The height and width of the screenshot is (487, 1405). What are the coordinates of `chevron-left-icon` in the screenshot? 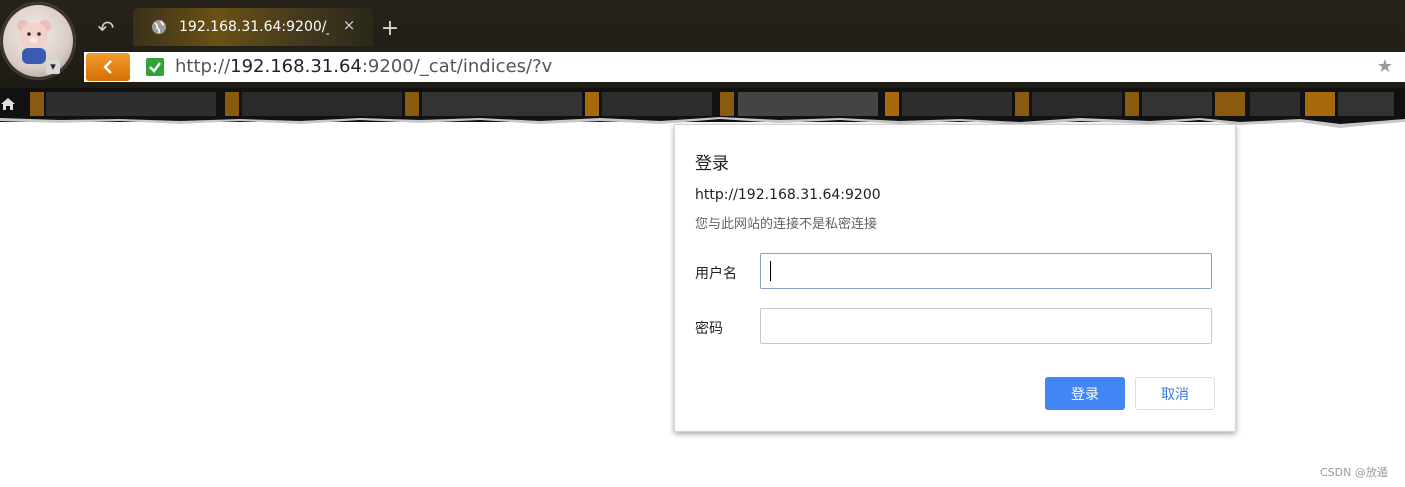 It's located at (107, 67).